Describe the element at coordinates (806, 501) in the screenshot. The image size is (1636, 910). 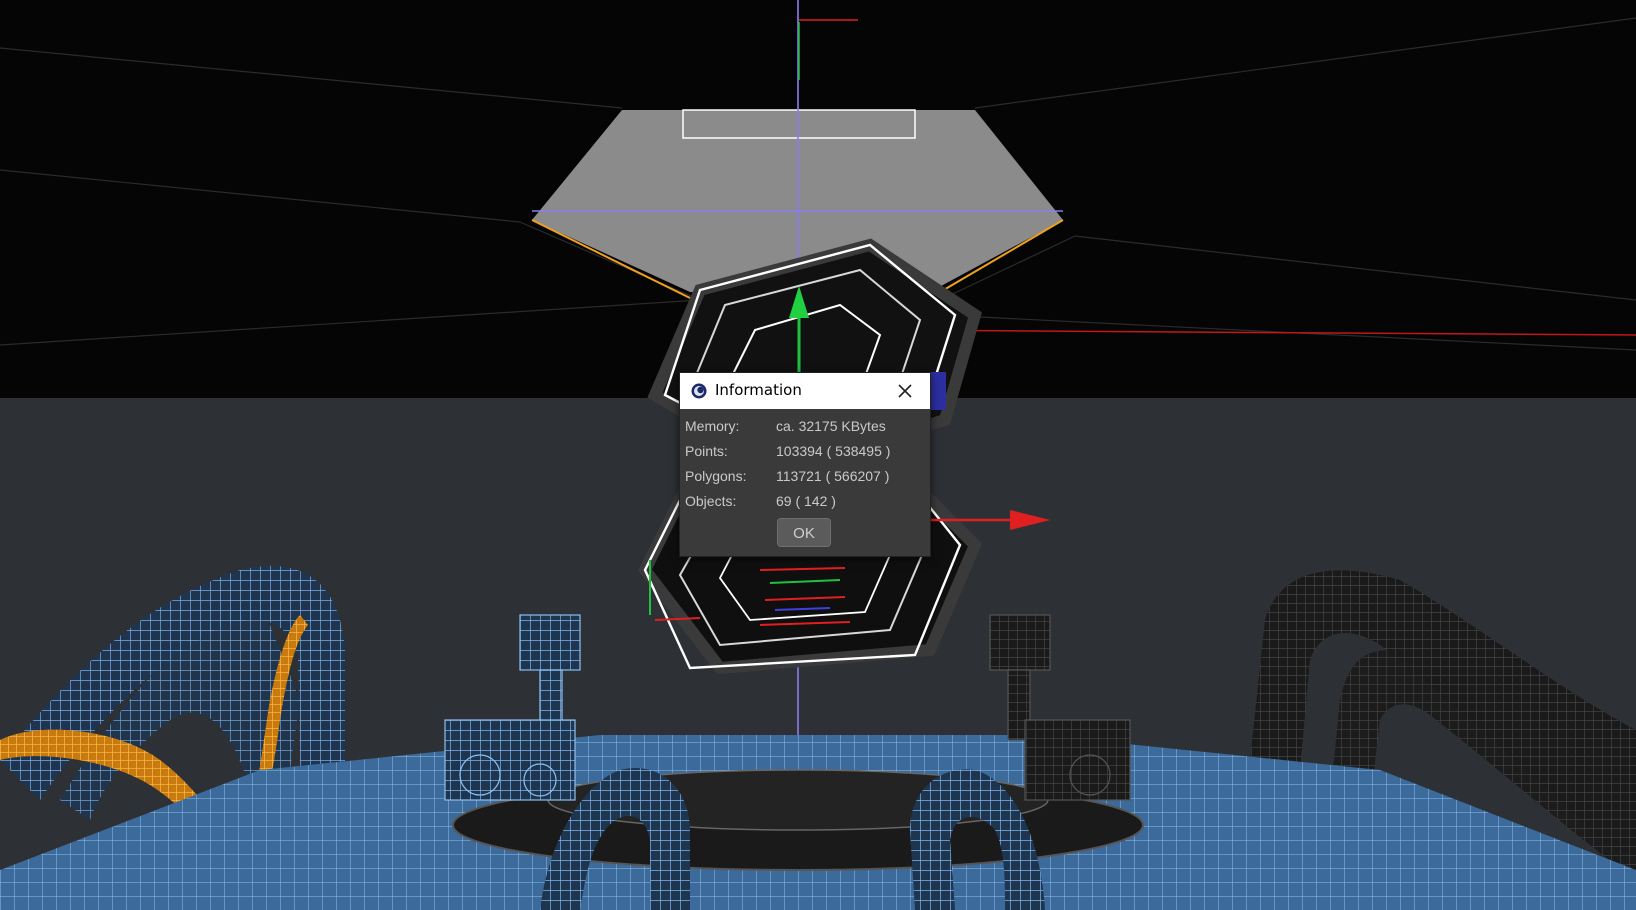
I see `objects-value: 69 ( 142 )` at that location.